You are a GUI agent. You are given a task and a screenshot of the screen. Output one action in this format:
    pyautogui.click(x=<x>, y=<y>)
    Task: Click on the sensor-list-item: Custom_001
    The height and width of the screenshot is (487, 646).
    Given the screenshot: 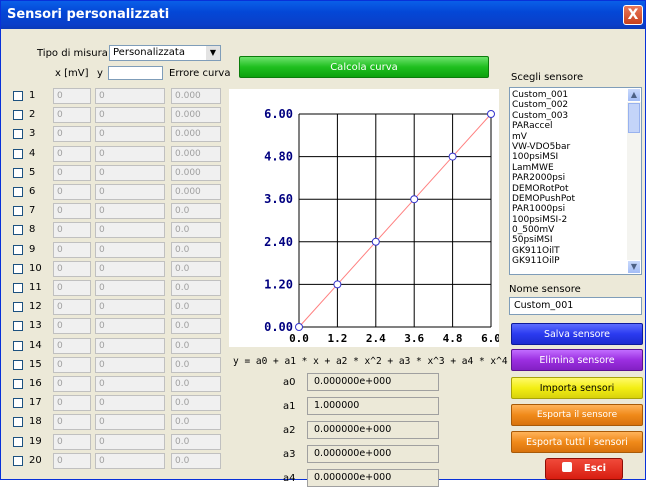 What is the action you would take?
    pyautogui.click(x=568, y=95)
    